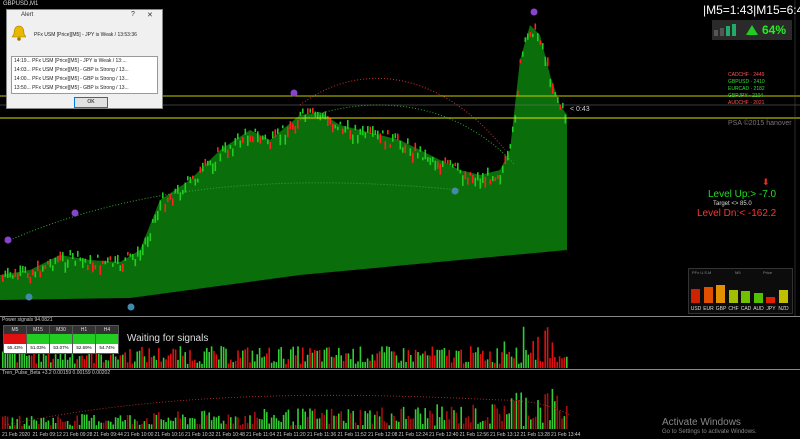  Describe the element at coordinates (738, 272) in the screenshot. I see `strength-col-tf: M5` at that location.